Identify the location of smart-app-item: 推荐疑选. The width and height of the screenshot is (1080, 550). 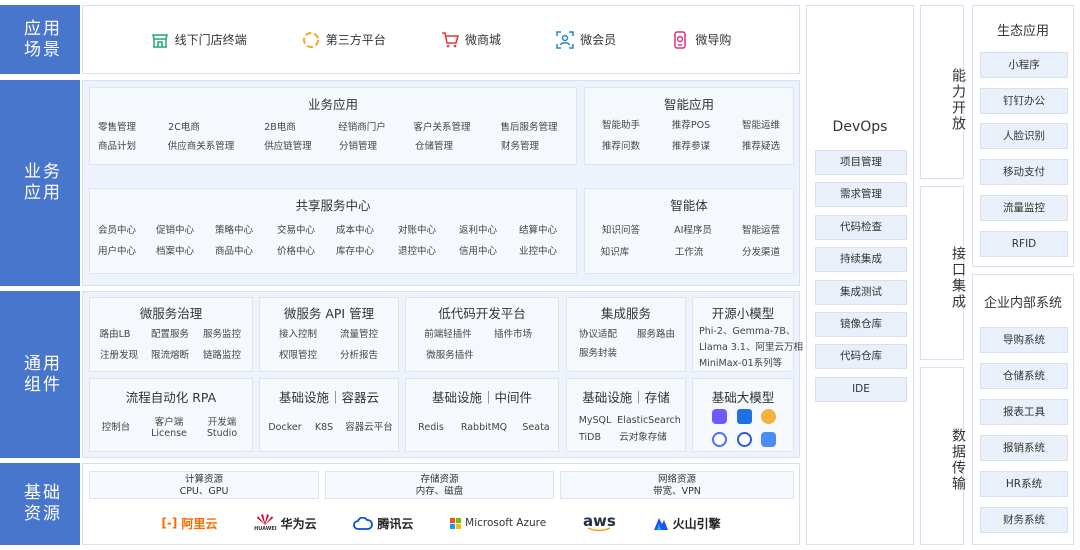
(761, 146).